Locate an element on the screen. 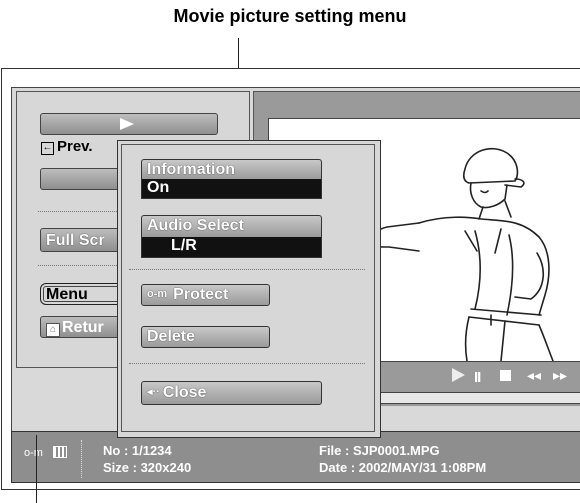 Image resolution: width=580 pixels, height=503 pixels. home-icon: ⌂ is located at coordinates (53, 330).